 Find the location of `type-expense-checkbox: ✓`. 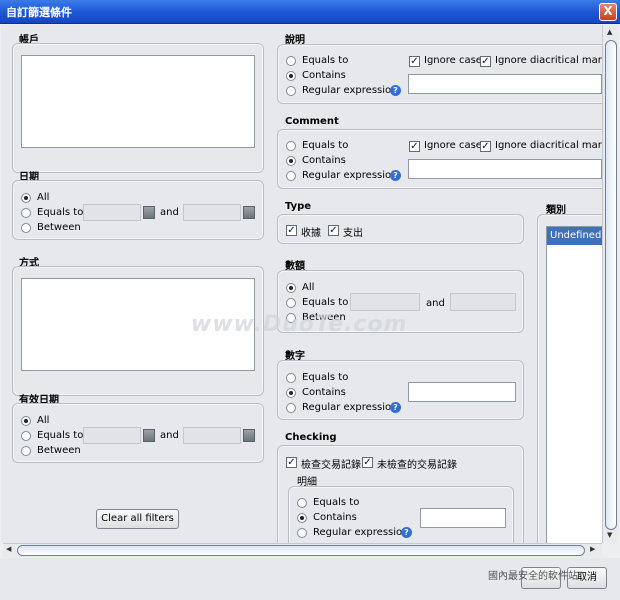

type-expense-checkbox: ✓ is located at coordinates (333, 230).